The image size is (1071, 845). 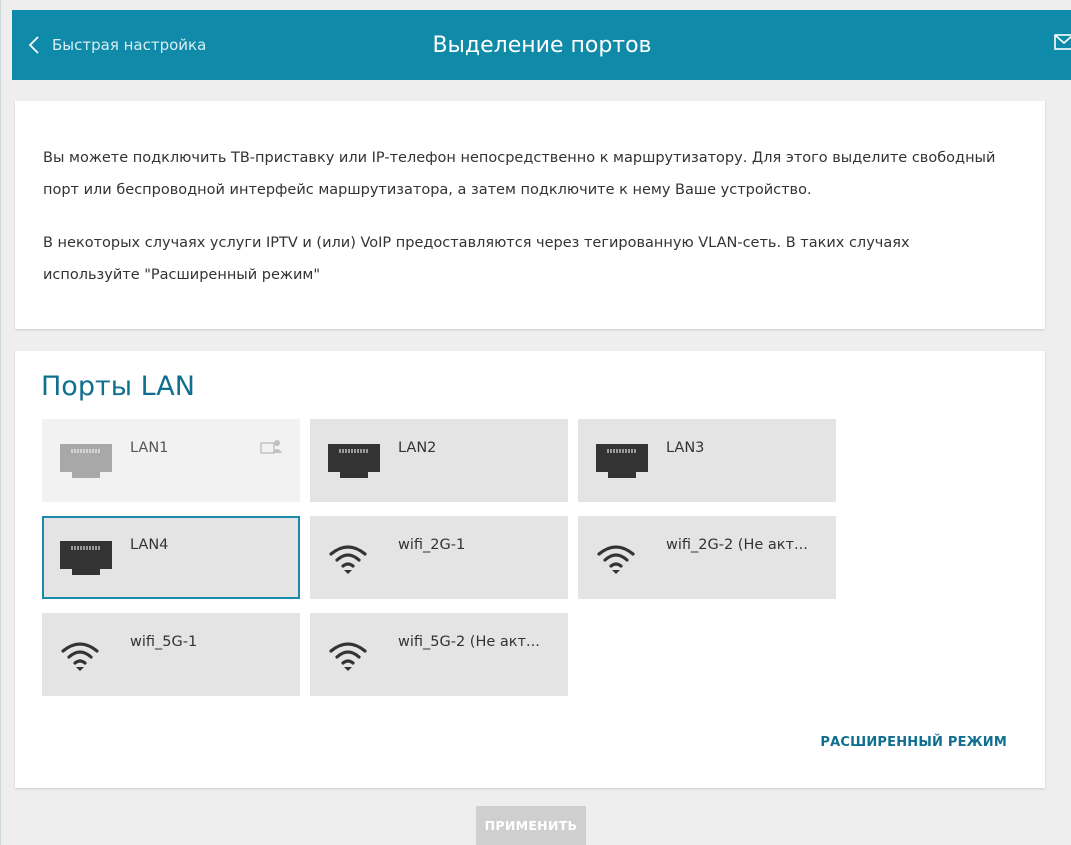 What do you see at coordinates (913, 742) in the screenshot?
I see `advanced-mode-link: РАСШИРЕННЫЙ РЕЖИМ` at bounding box center [913, 742].